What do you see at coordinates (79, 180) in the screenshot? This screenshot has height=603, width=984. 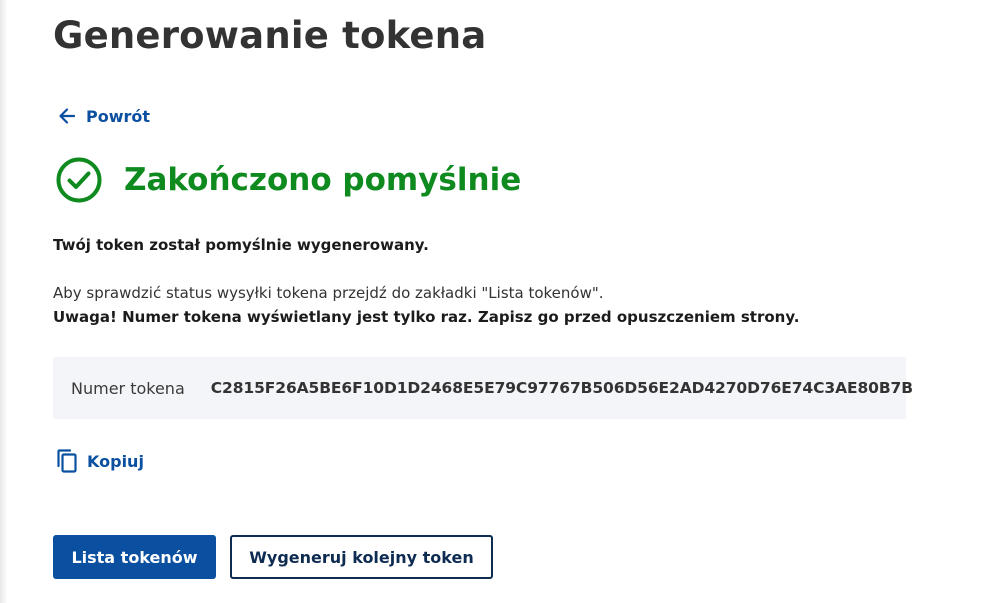 I see `check-circle-icon` at bounding box center [79, 180].